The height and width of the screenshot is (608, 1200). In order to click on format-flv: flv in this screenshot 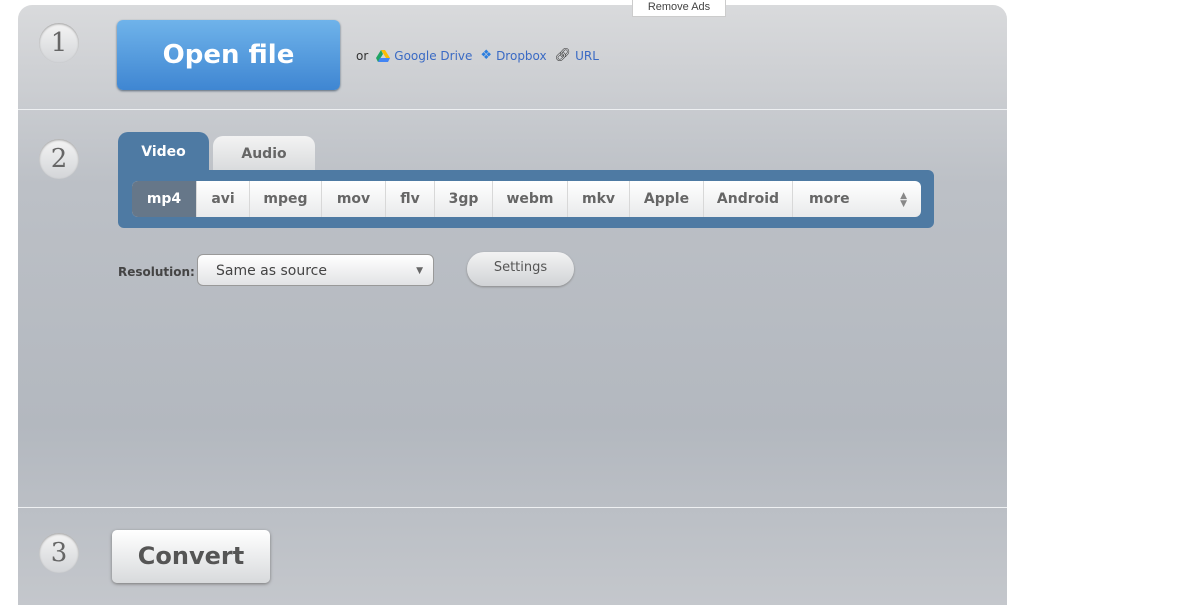, I will do `click(410, 199)`.